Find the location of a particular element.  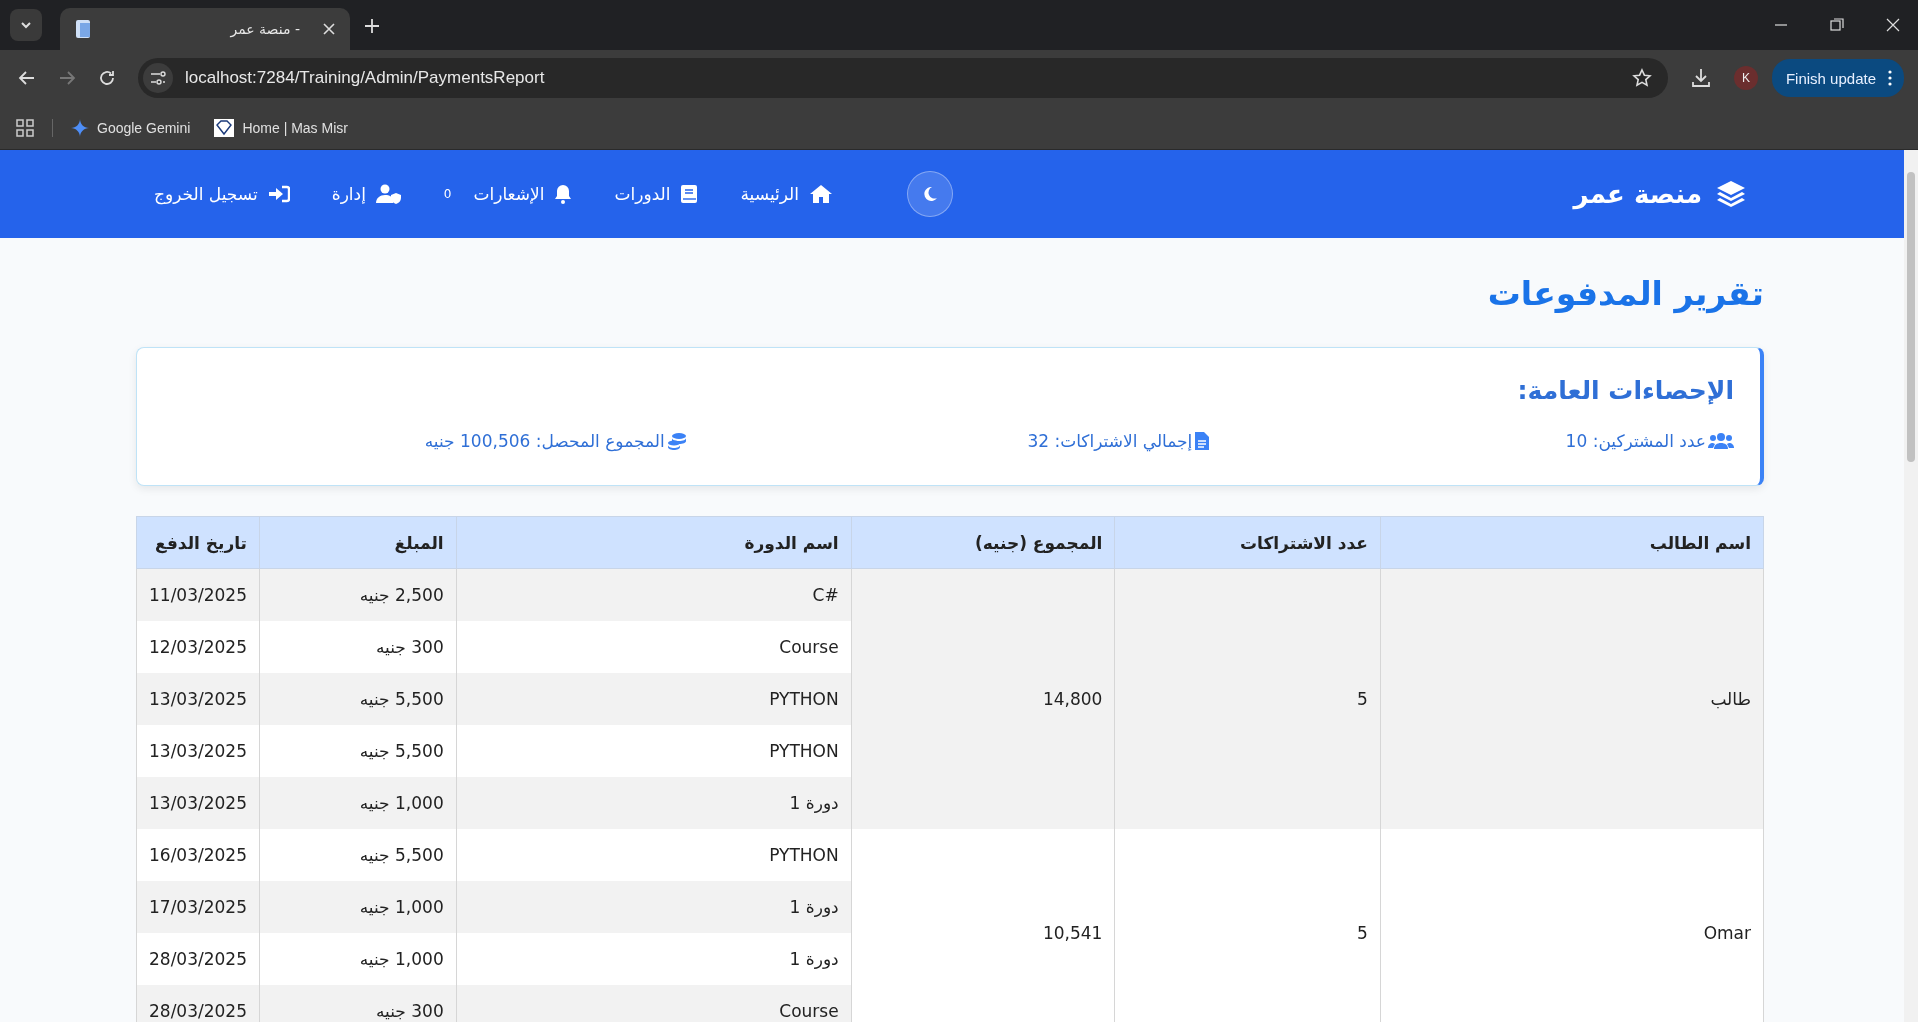

browser-tab: منصة عمر - is located at coordinates (205, 29).